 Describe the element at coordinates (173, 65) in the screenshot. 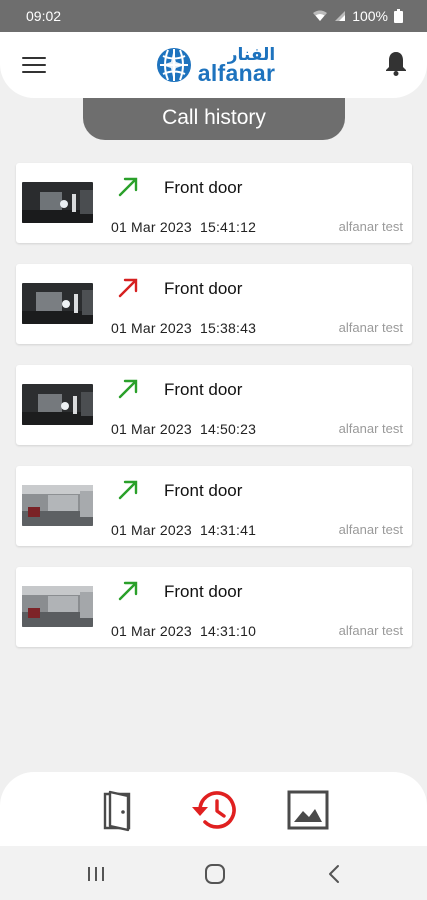

I see `globe-logo-icon` at that location.